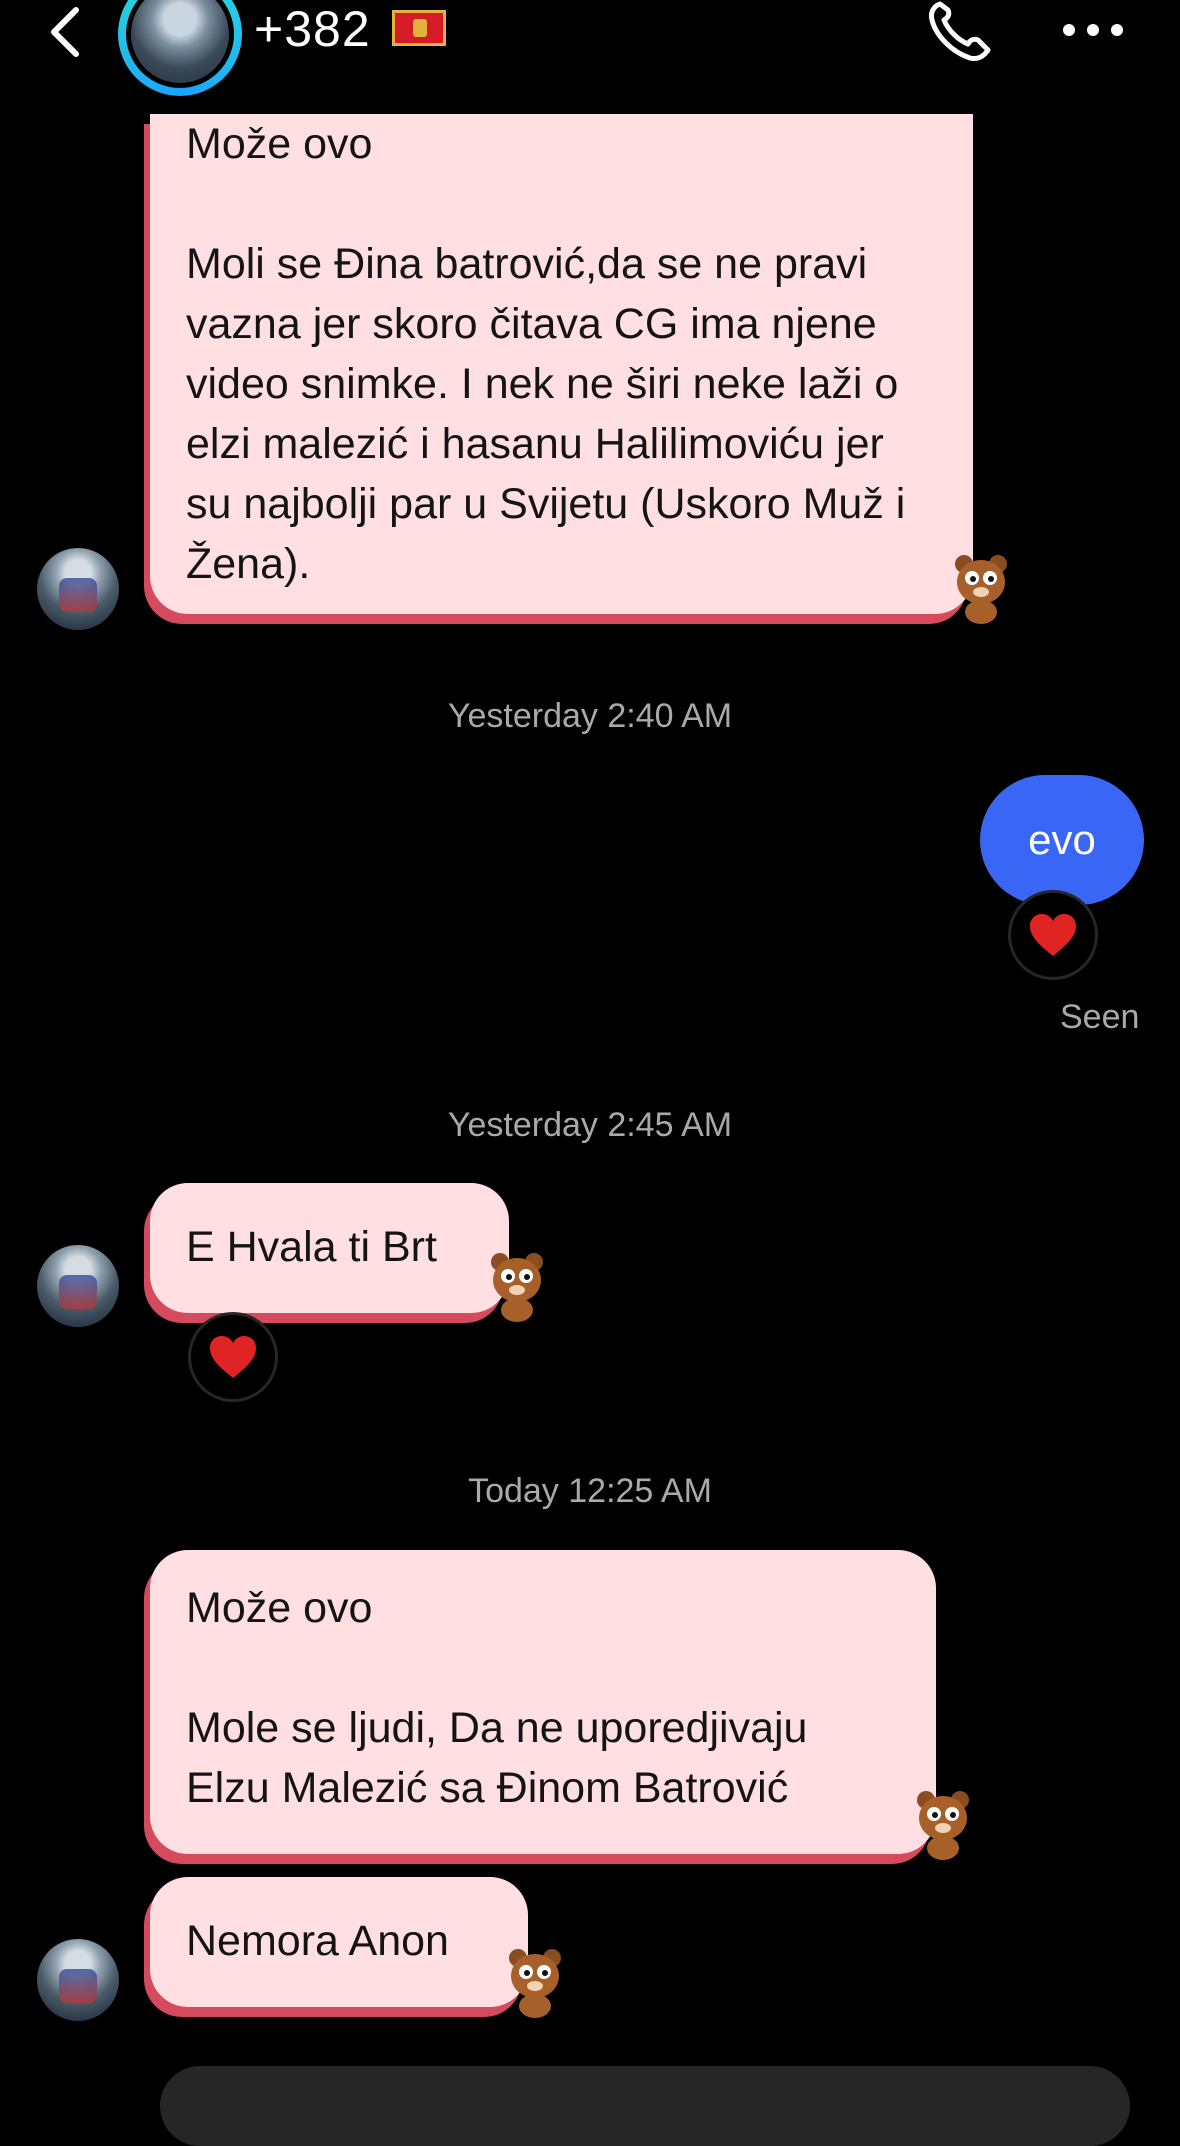 This screenshot has width=1180, height=2146. Describe the element at coordinates (1100, 1017) in the screenshot. I see `seen-status: Seen` at that location.